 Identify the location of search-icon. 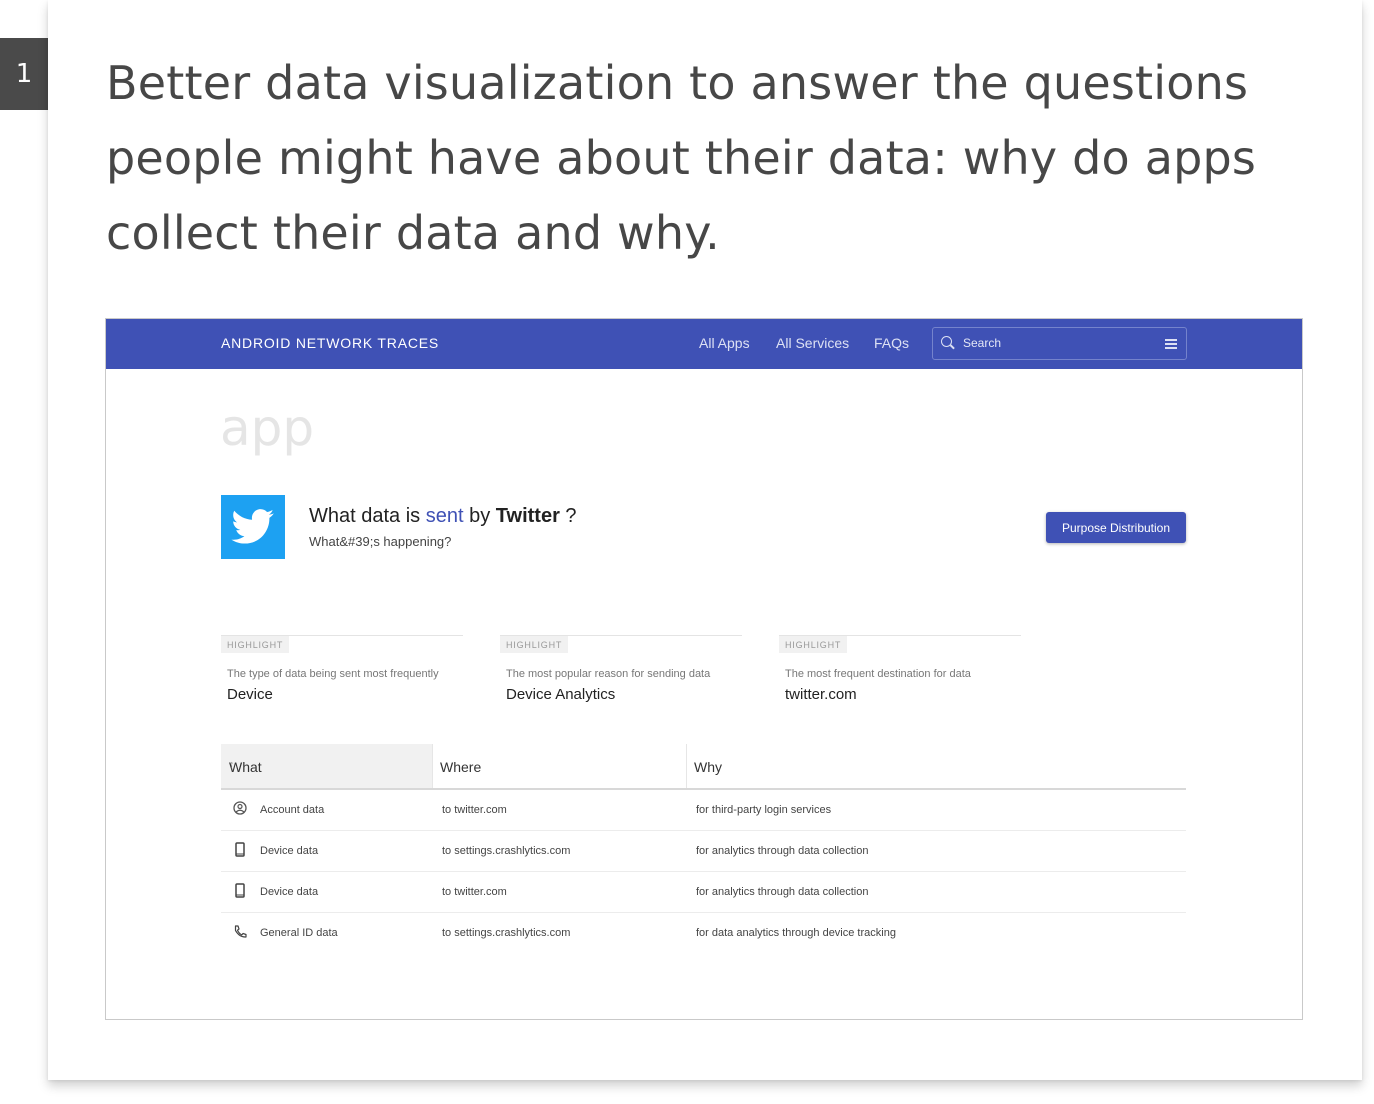
(946, 341).